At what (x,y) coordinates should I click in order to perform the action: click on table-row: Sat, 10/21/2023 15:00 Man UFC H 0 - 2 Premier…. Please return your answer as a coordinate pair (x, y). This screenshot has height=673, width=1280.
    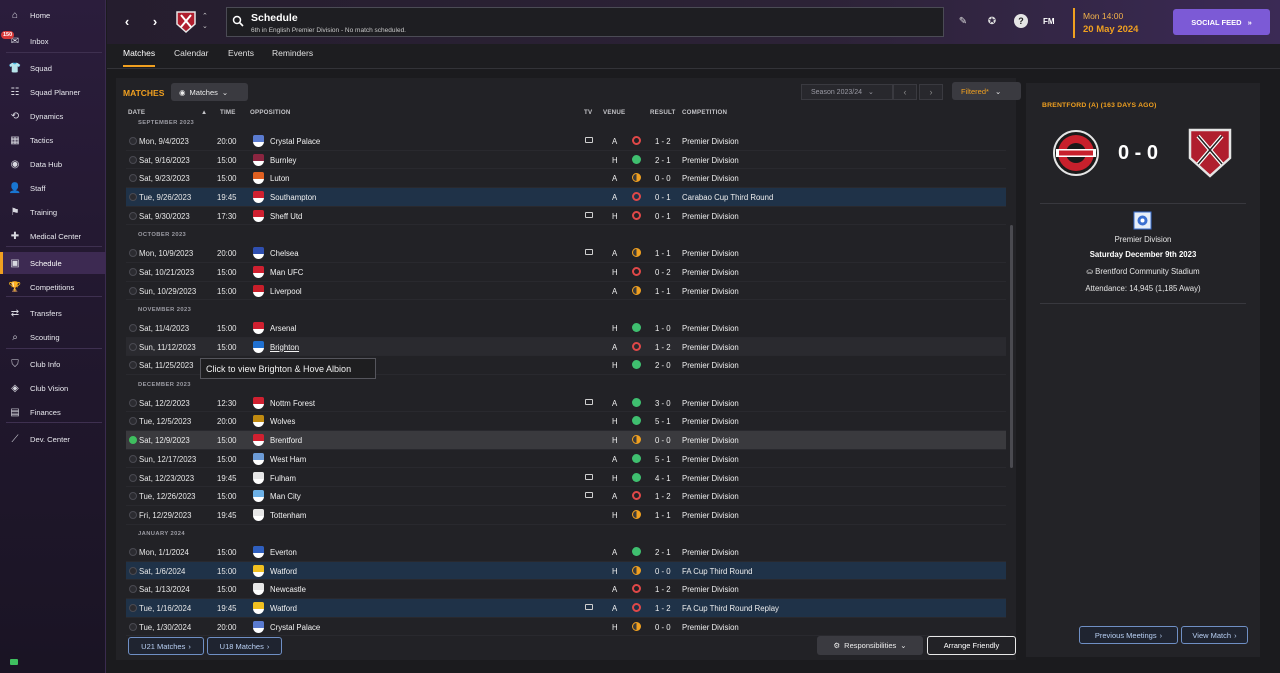
    Looking at the image, I should click on (566, 272).